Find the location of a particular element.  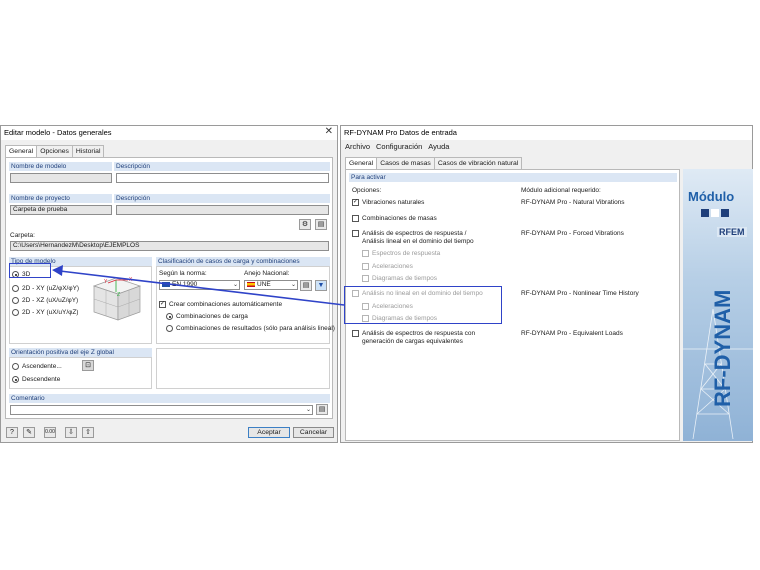

natural-vibrations-module: RF-DYNAM Pro - Natural Vibrations is located at coordinates (573, 202).